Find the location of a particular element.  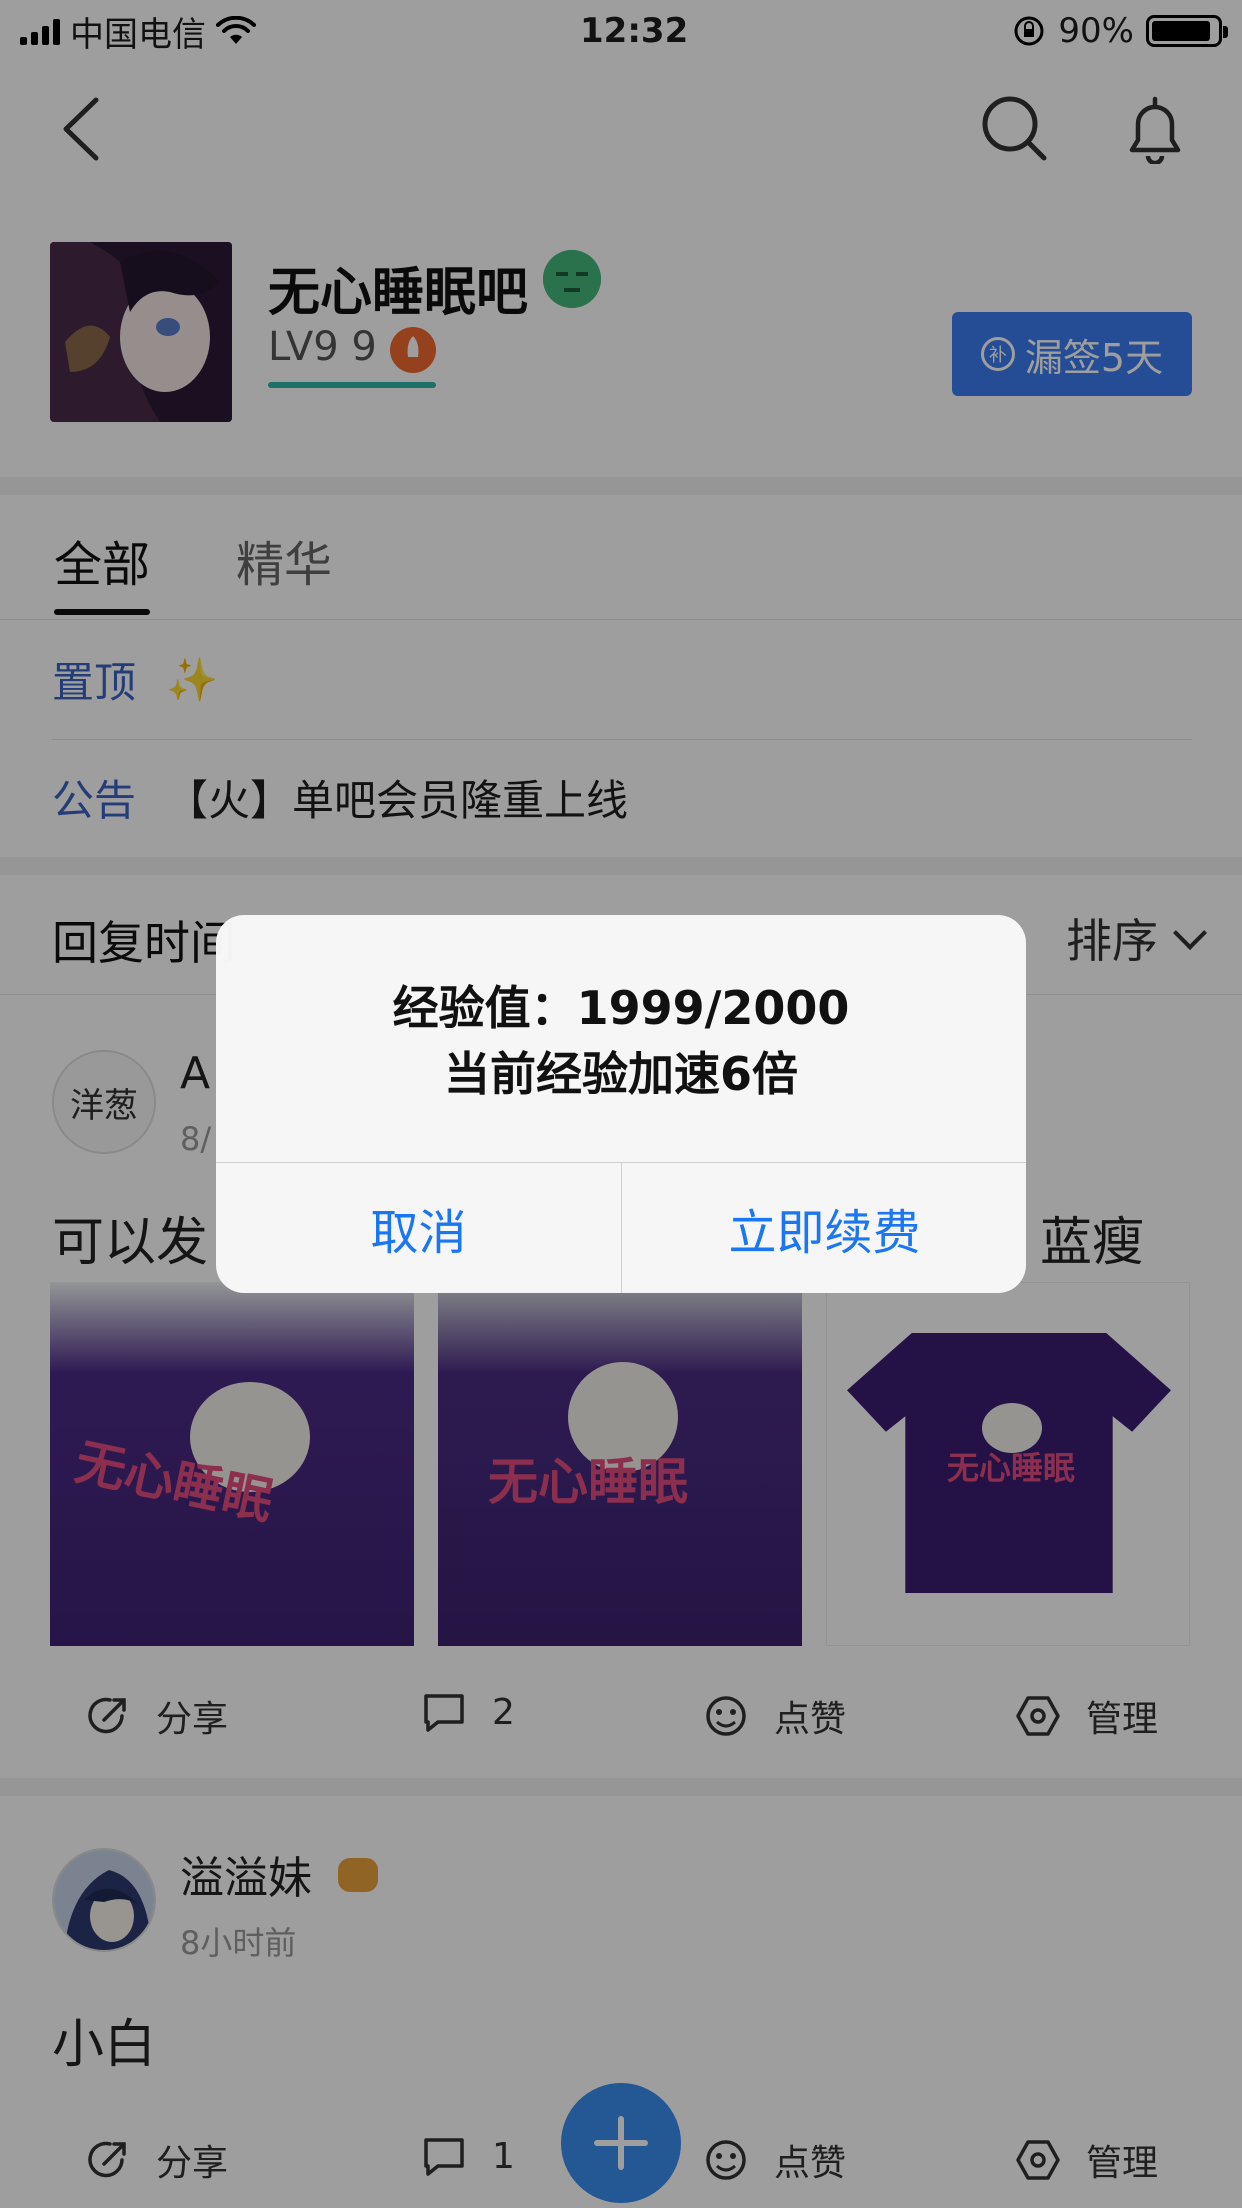

alert-line-experience: 经验值：1999/2000 is located at coordinates (621, 1008).